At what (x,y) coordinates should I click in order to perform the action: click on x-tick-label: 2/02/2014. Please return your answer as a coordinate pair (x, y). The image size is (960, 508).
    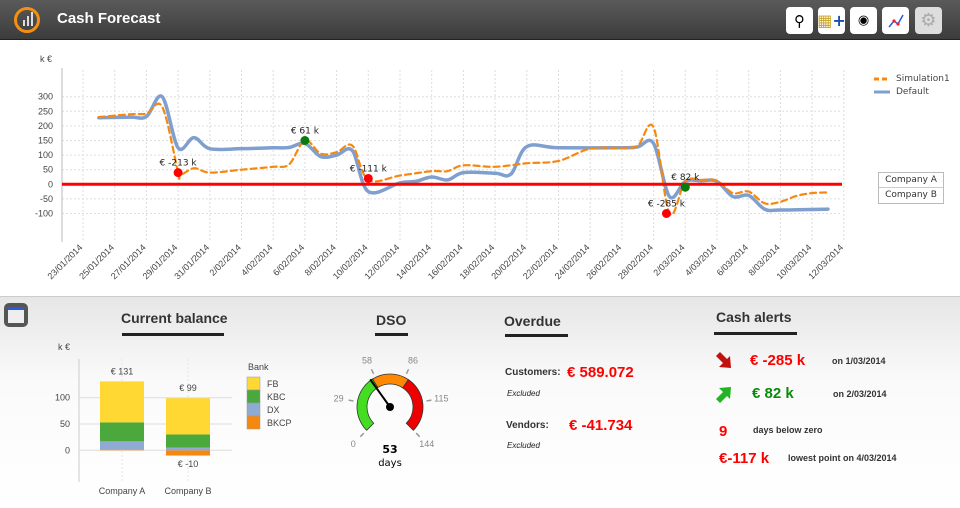
    Looking at the image, I should click on (225, 259).